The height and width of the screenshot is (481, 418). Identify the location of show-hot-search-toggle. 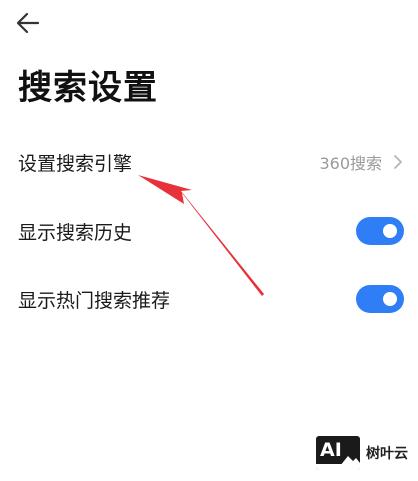
(380, 299).